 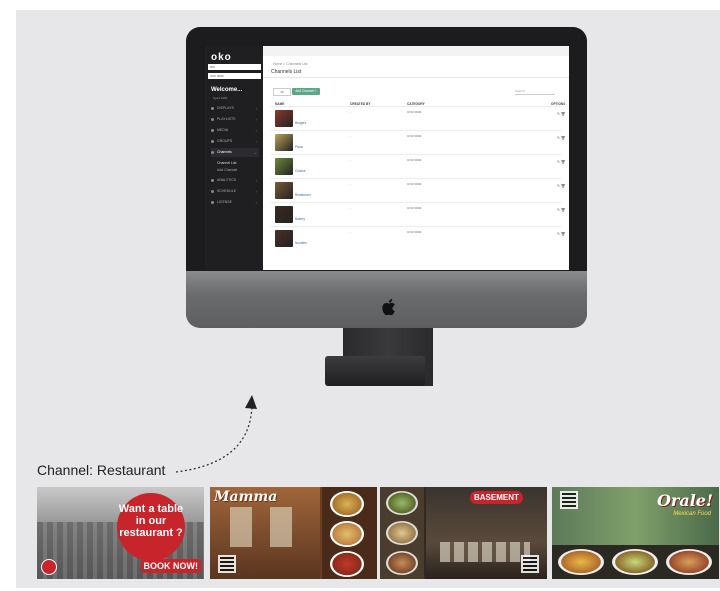 I want to click on restaurant-slide-basement: BASEMENT, so click(x=463, y=533).